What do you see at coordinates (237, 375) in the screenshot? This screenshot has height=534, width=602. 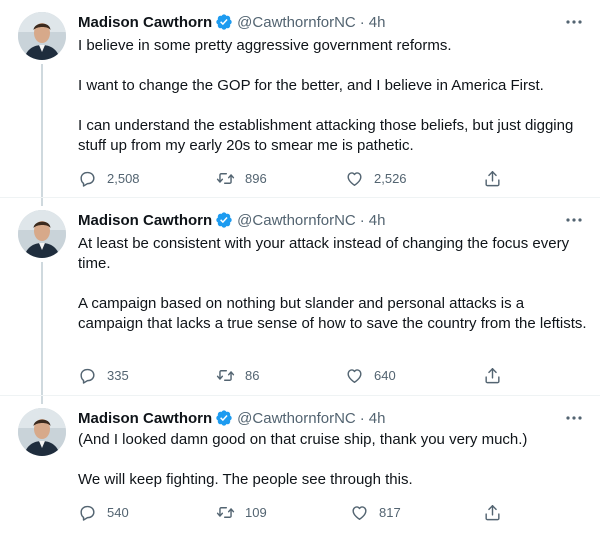 I see `retweet-button: 86` at bounding box center [237, 375].